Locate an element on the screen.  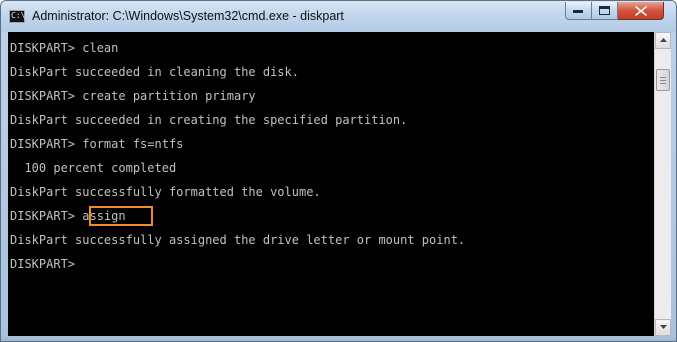
window-bottom-border is located at coordinates (338, 338).